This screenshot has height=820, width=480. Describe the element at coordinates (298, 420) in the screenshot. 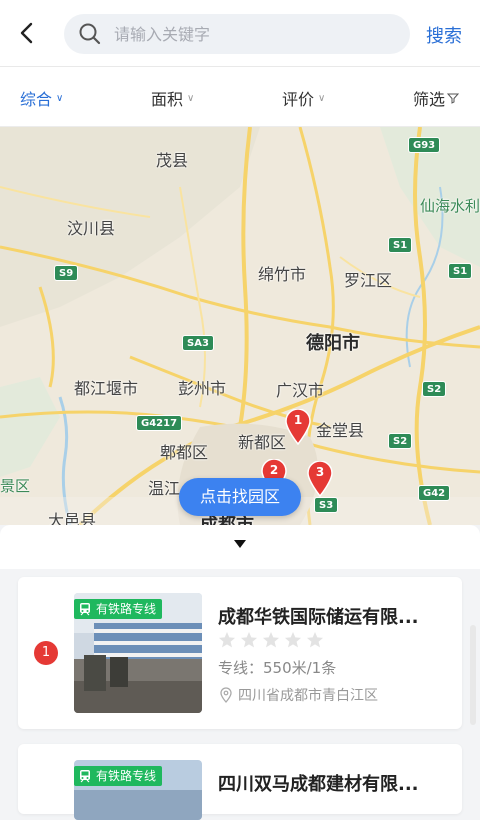

I see `pin-number: 1` at that location.